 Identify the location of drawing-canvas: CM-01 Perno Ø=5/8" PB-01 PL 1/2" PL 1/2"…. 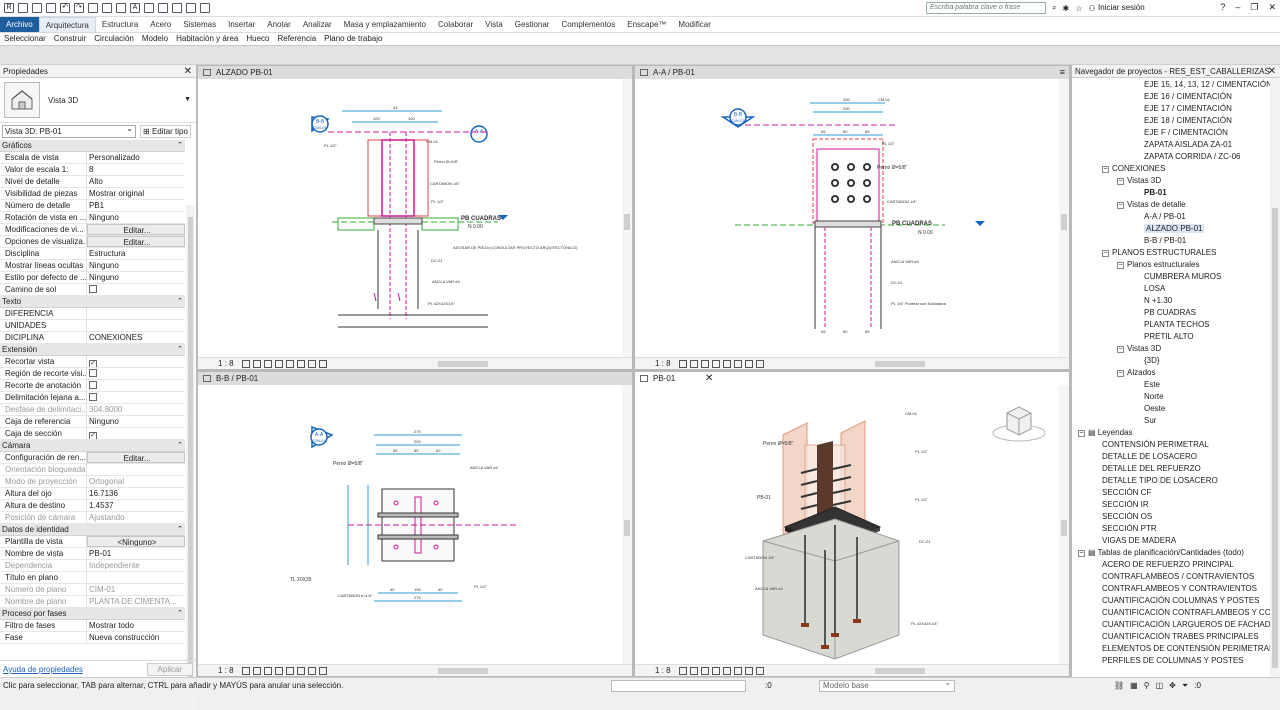
(847, 524).